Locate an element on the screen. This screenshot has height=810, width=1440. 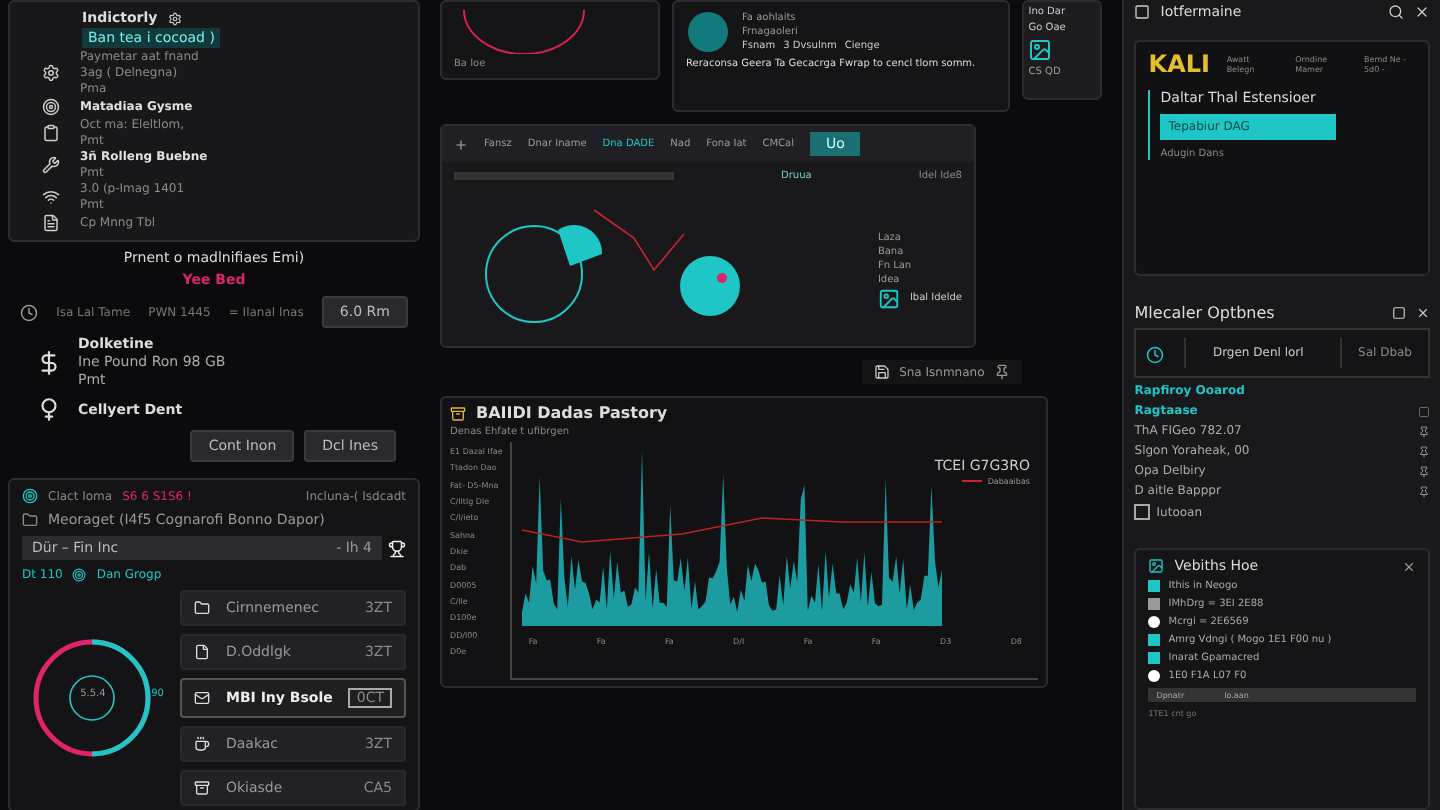
plus-icon is located at coordinates (461, 144).